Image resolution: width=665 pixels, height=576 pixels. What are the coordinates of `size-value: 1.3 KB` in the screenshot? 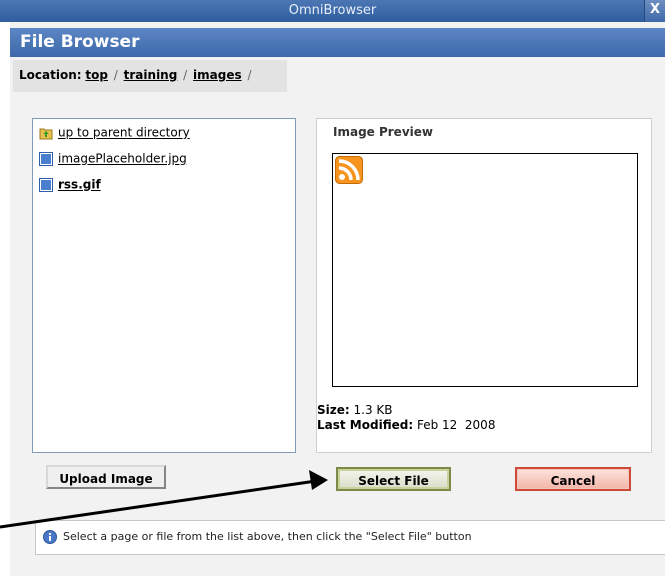 It's located at (373, 410).